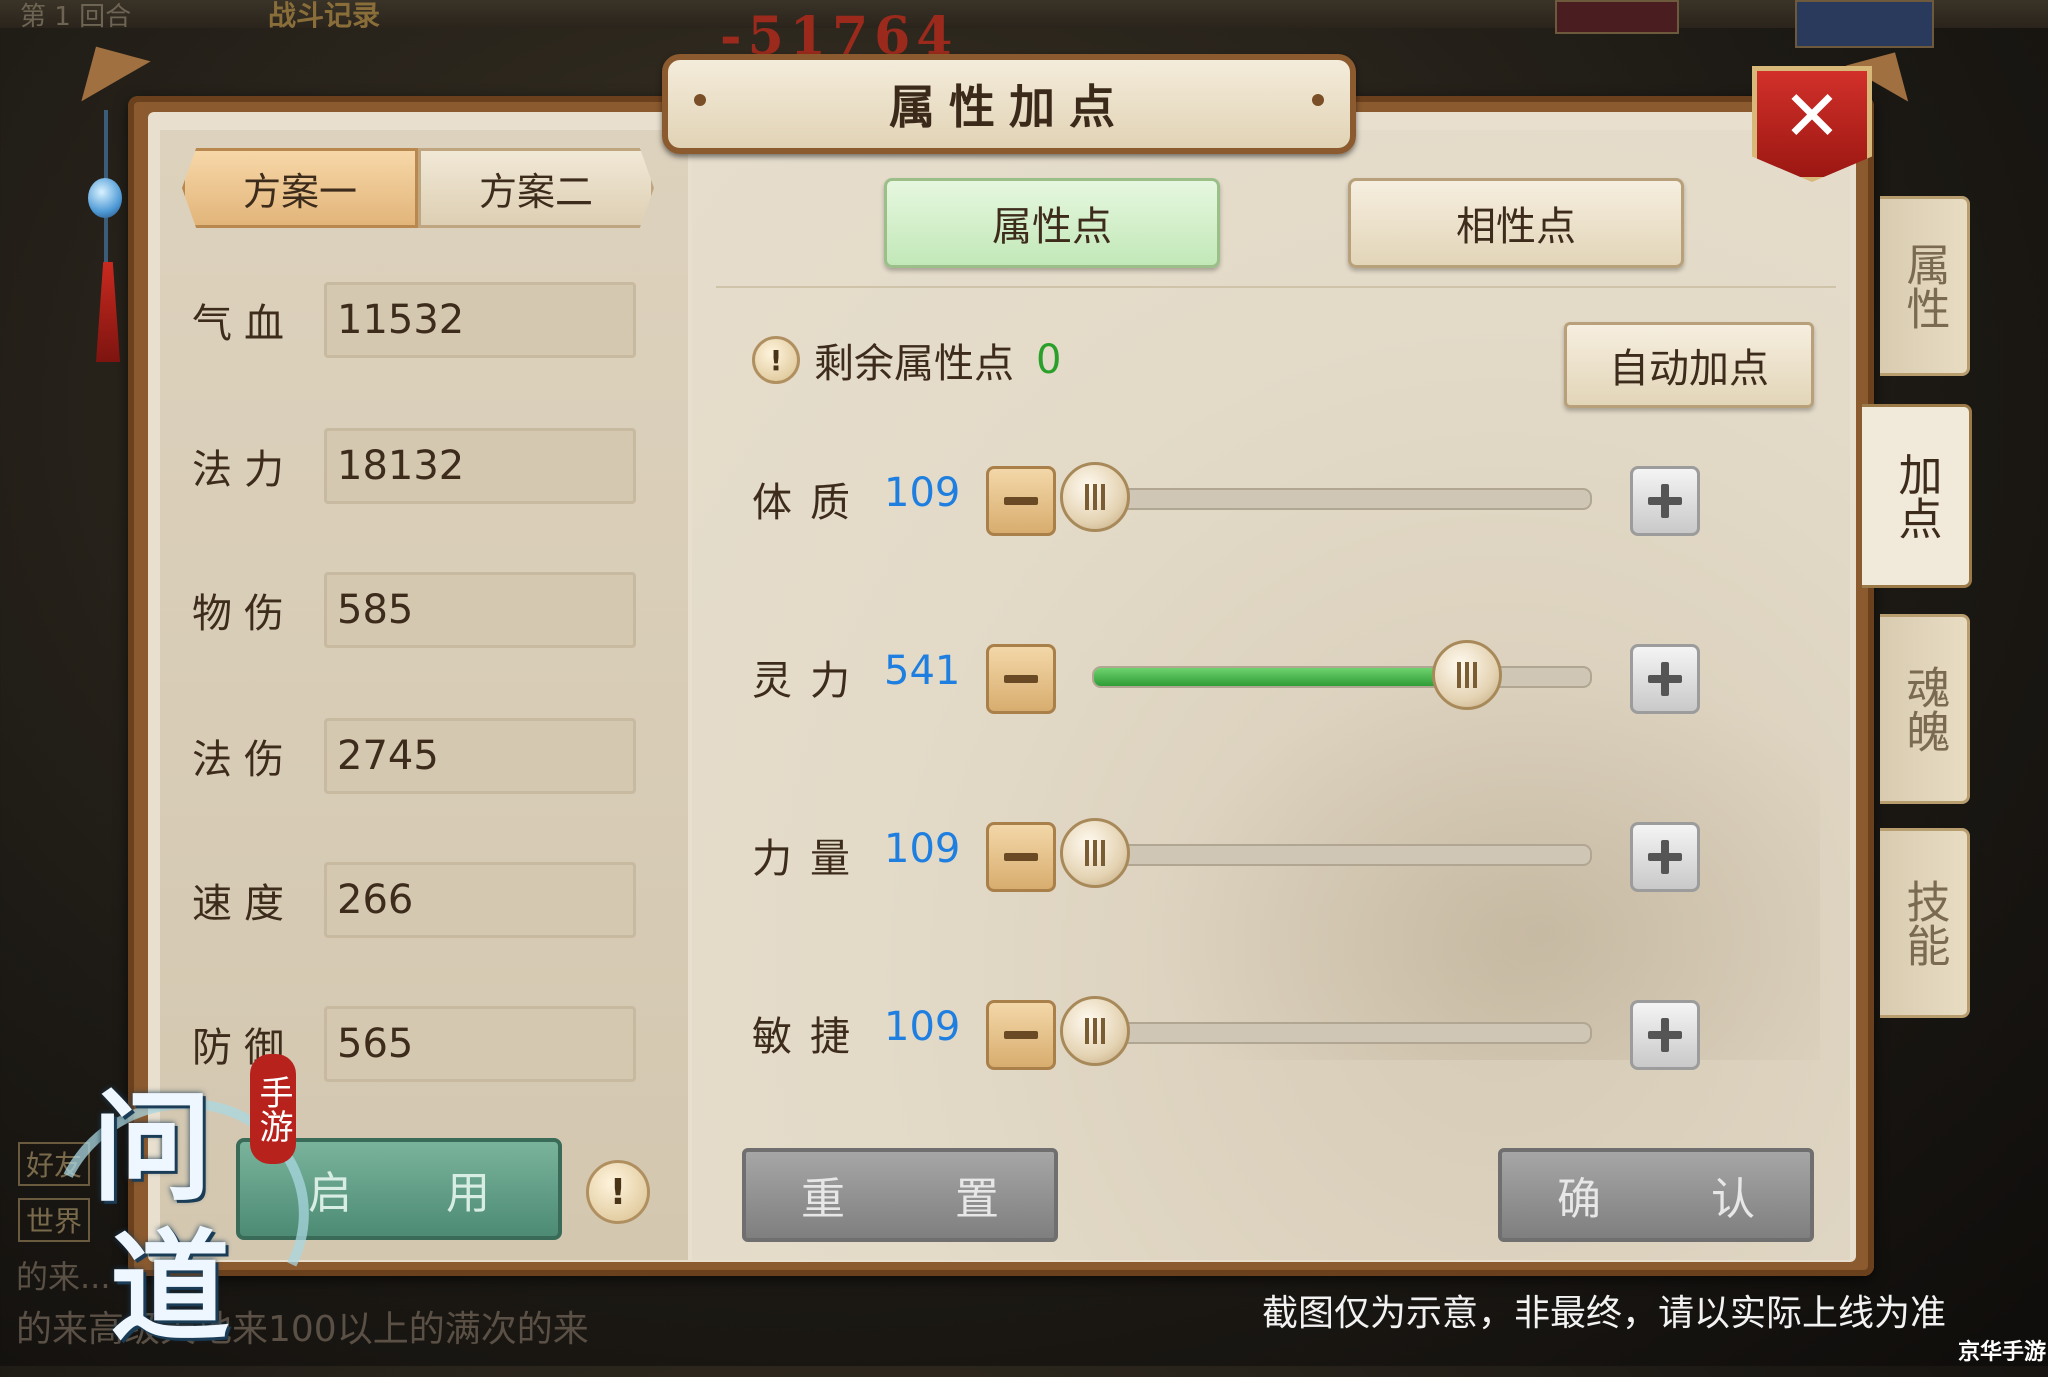 This screenshot has width=2048, height=1377. I want to click on auto-allocate-button: 自动加点, so click(1689, 365).